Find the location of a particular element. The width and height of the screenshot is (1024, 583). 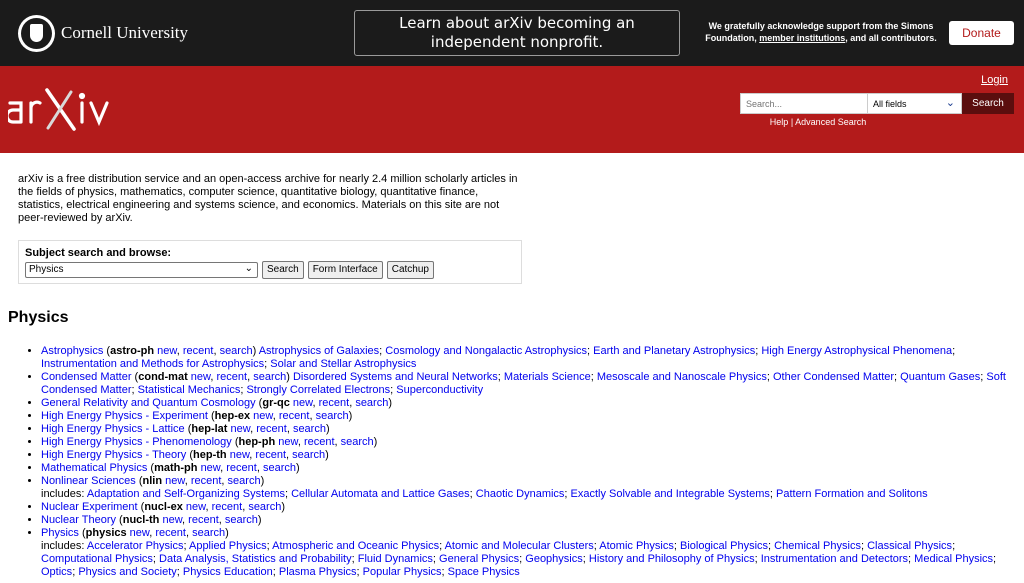

subcategory-link: Physics Education is located at coordinates (228, 572).